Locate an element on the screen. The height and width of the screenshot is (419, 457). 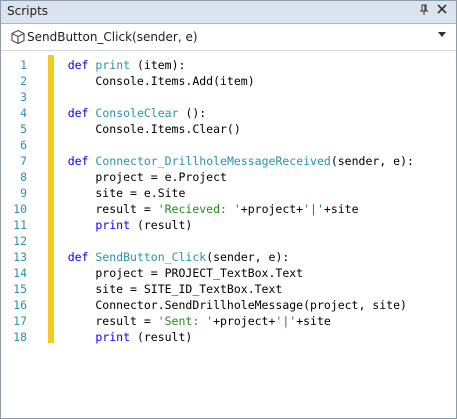
code-token: 'Sent: ' is located at coordinates (185, 321).